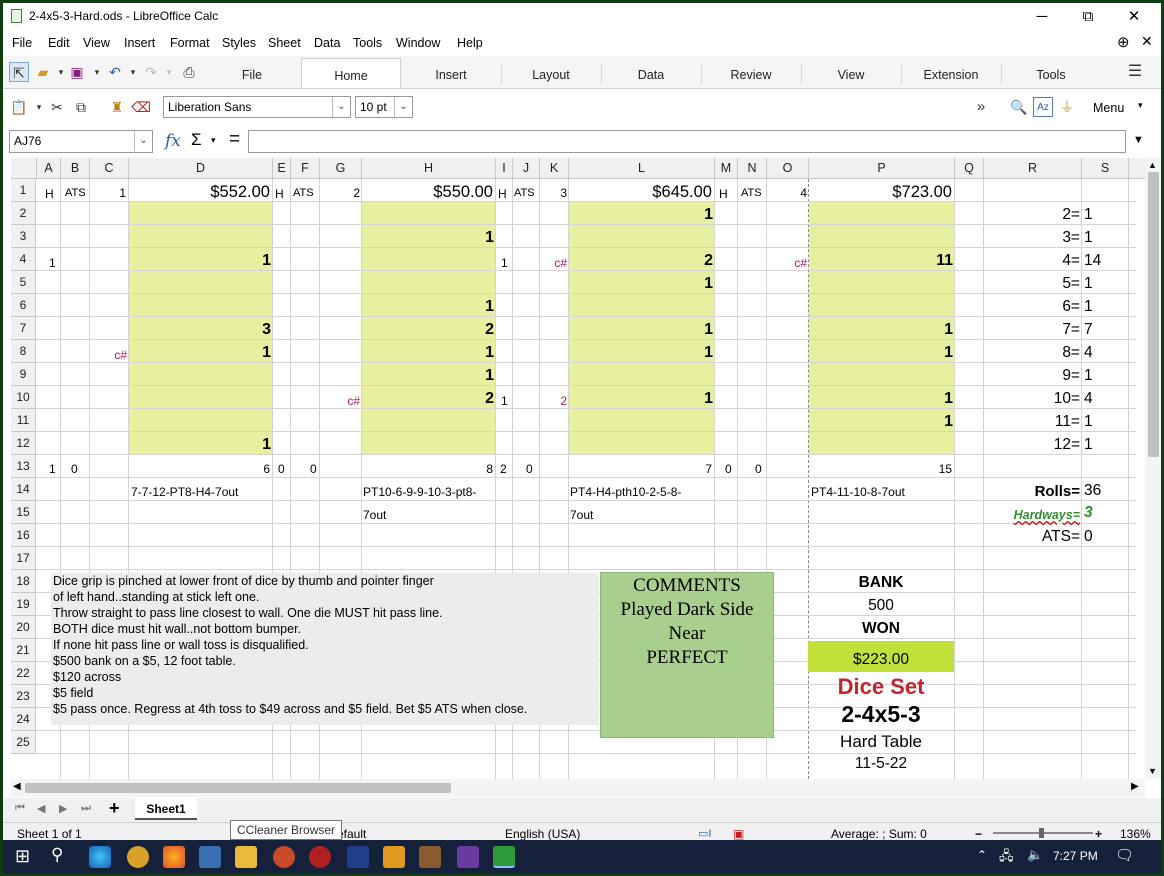  Describe the element at coordinates (1067, 107) in the screenshot. I see `autofilter-icon: ⏚` at that location.